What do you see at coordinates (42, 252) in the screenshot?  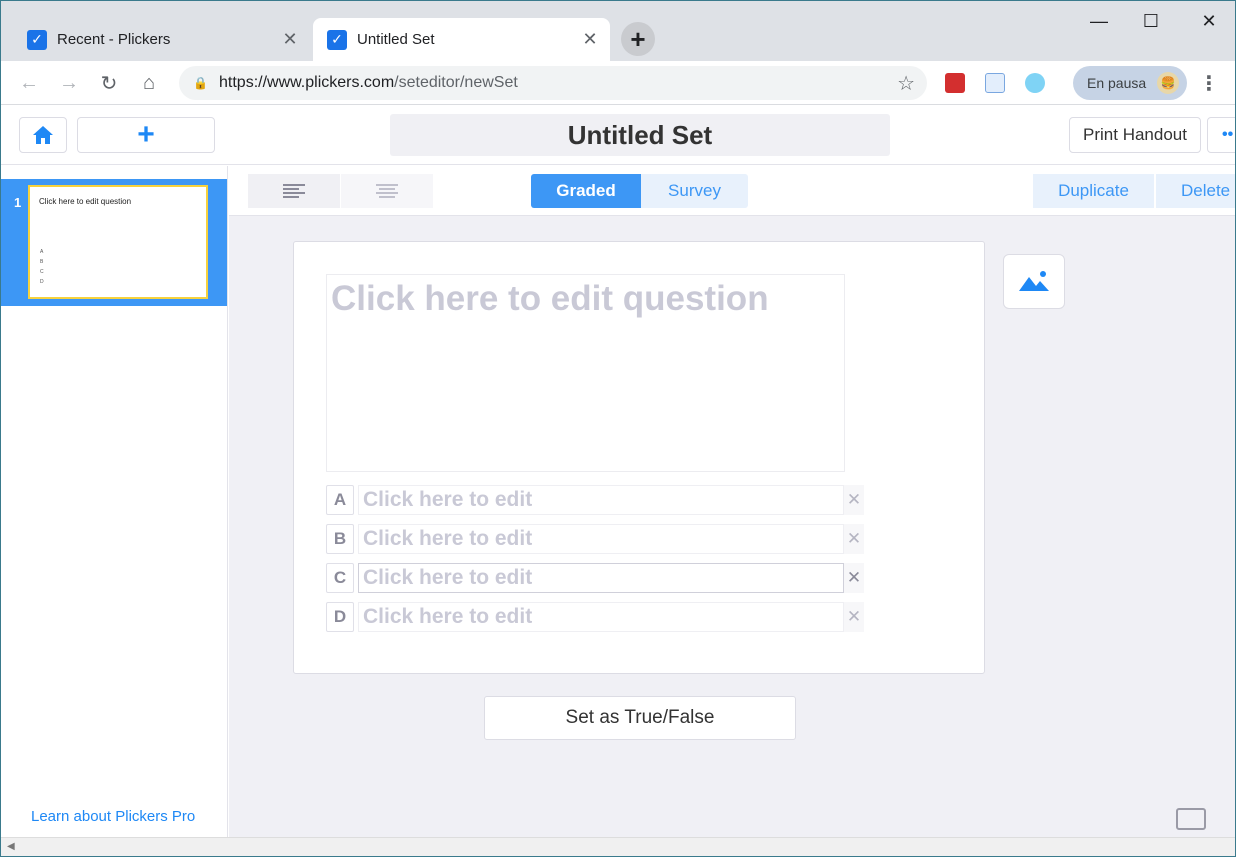 I see `thumbnail-choice: A` at bounding box center [42, 252].